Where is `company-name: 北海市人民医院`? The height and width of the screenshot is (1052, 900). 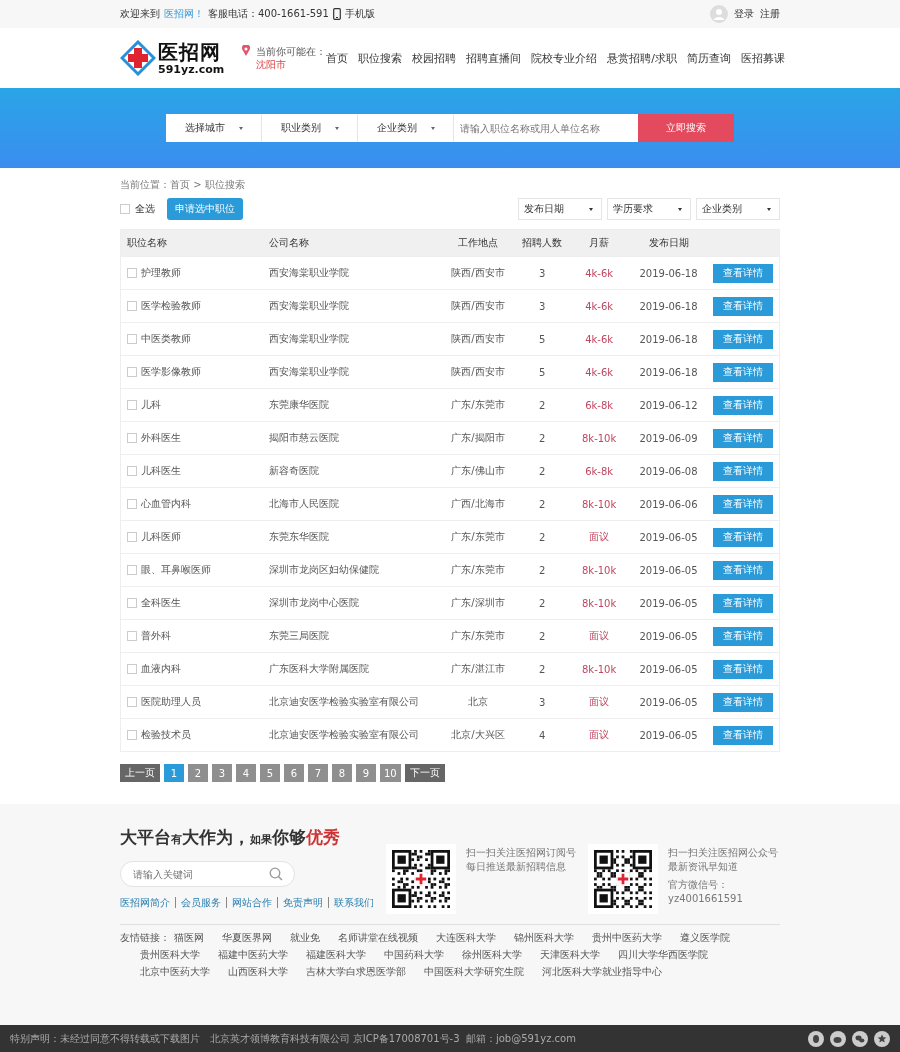 company-name: 北海市人民医院 is located at coordinates (303, 503).